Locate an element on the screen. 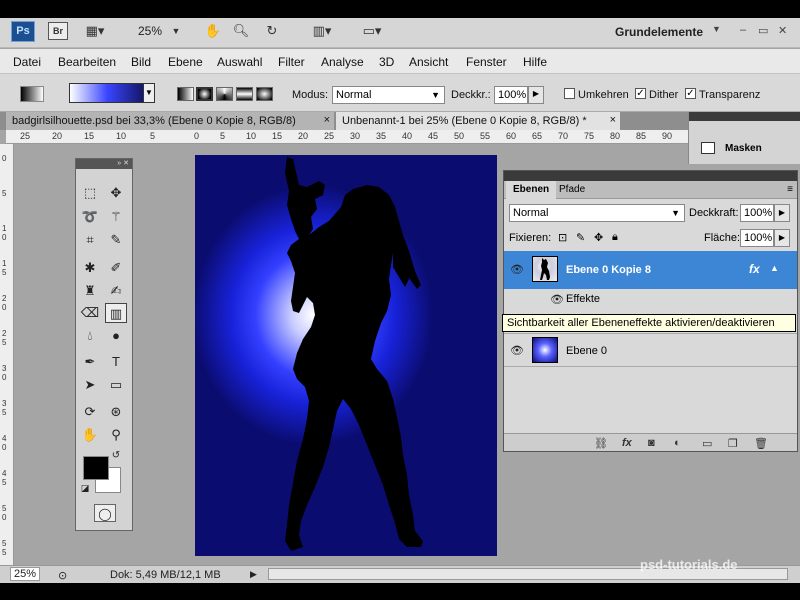 Image resolution: width=800 pixels, height=600 pixels. magic-wand-tool-icon: ⚚ is located at coordinates (116, 217).